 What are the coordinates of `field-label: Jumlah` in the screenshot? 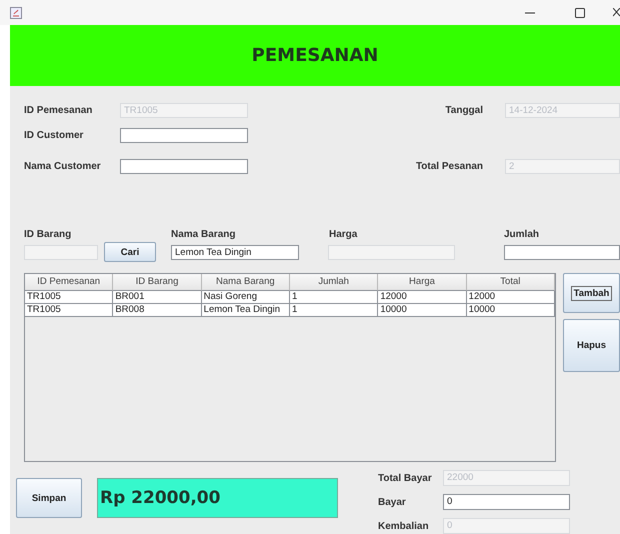 It's located at (522, 234).